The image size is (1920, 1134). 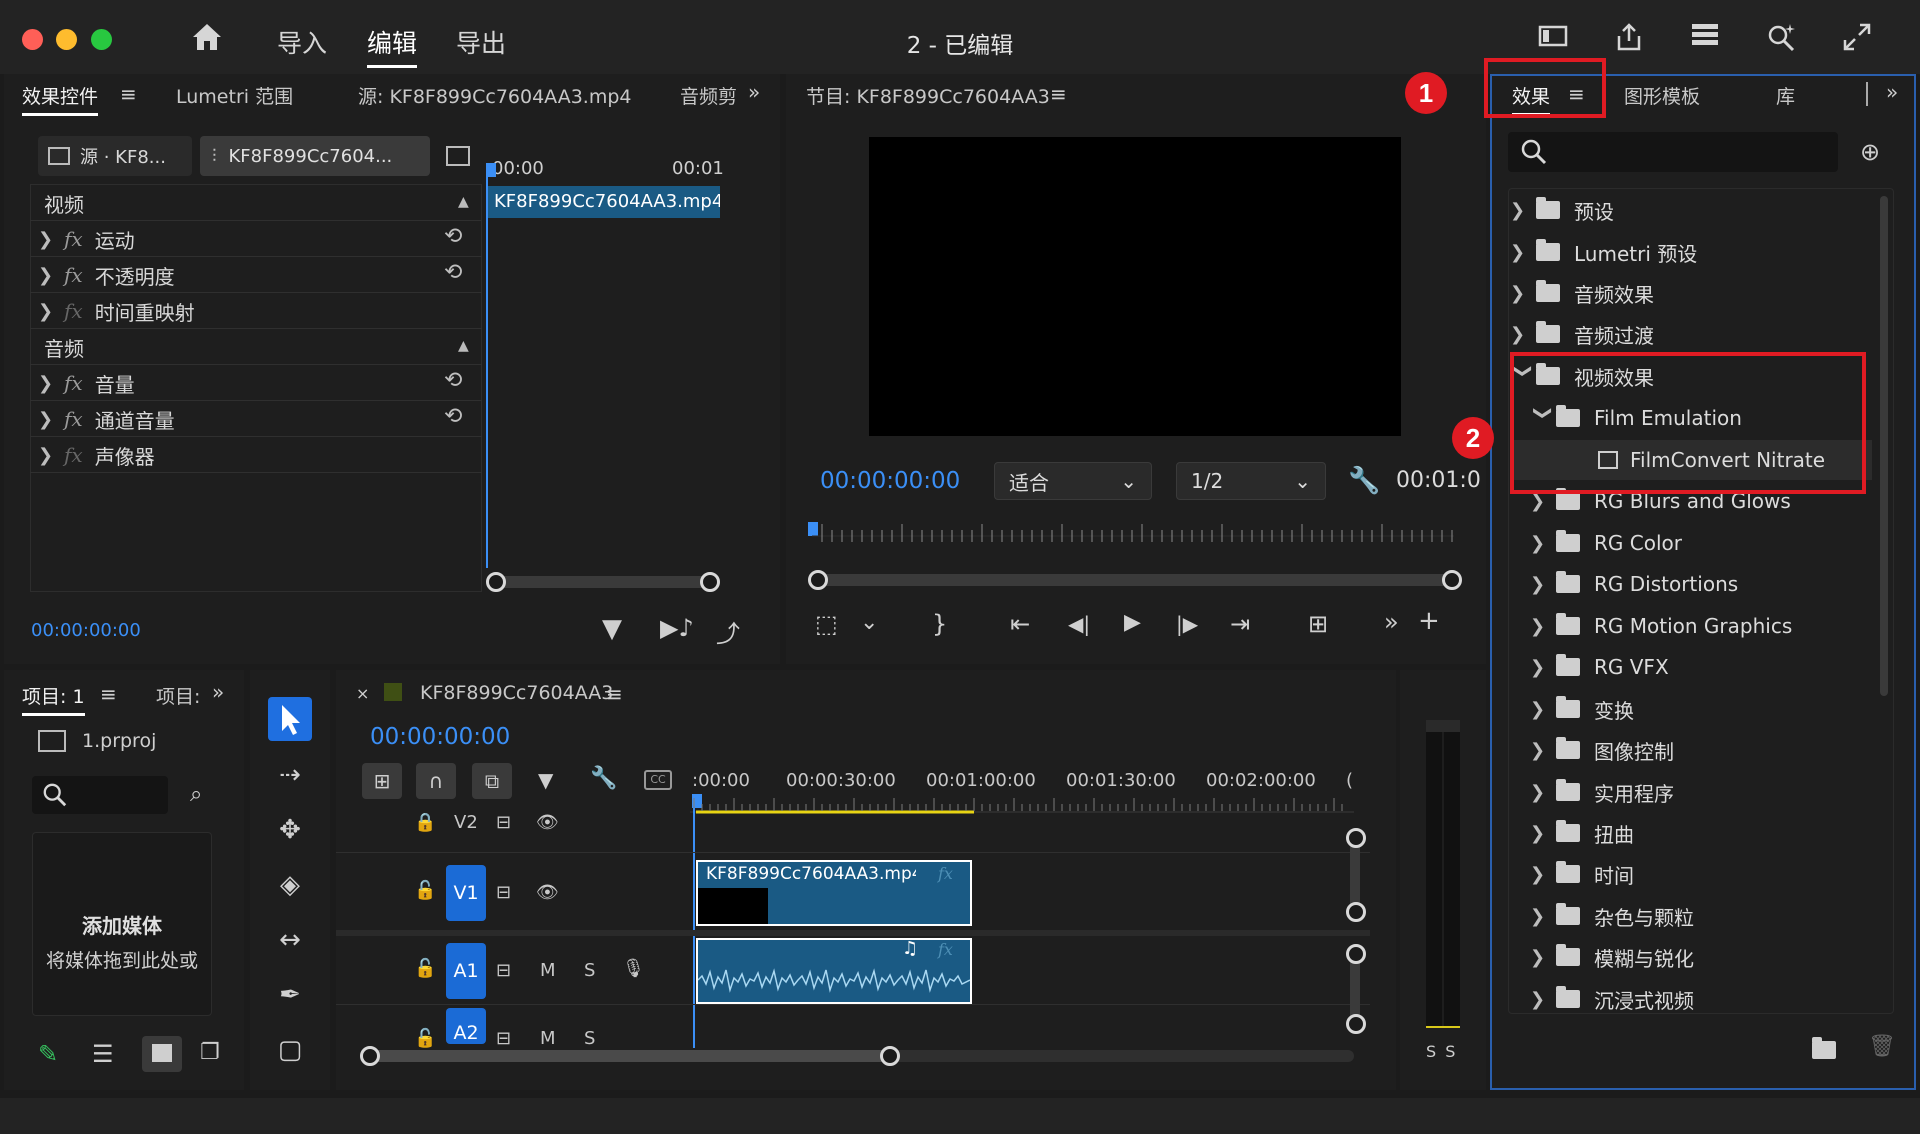 What do you see at coordinates (106, 275) in the screenshot?
I see `effect-row-opacity: ❯ fx 不透明度` at bounding box center [106, 275].